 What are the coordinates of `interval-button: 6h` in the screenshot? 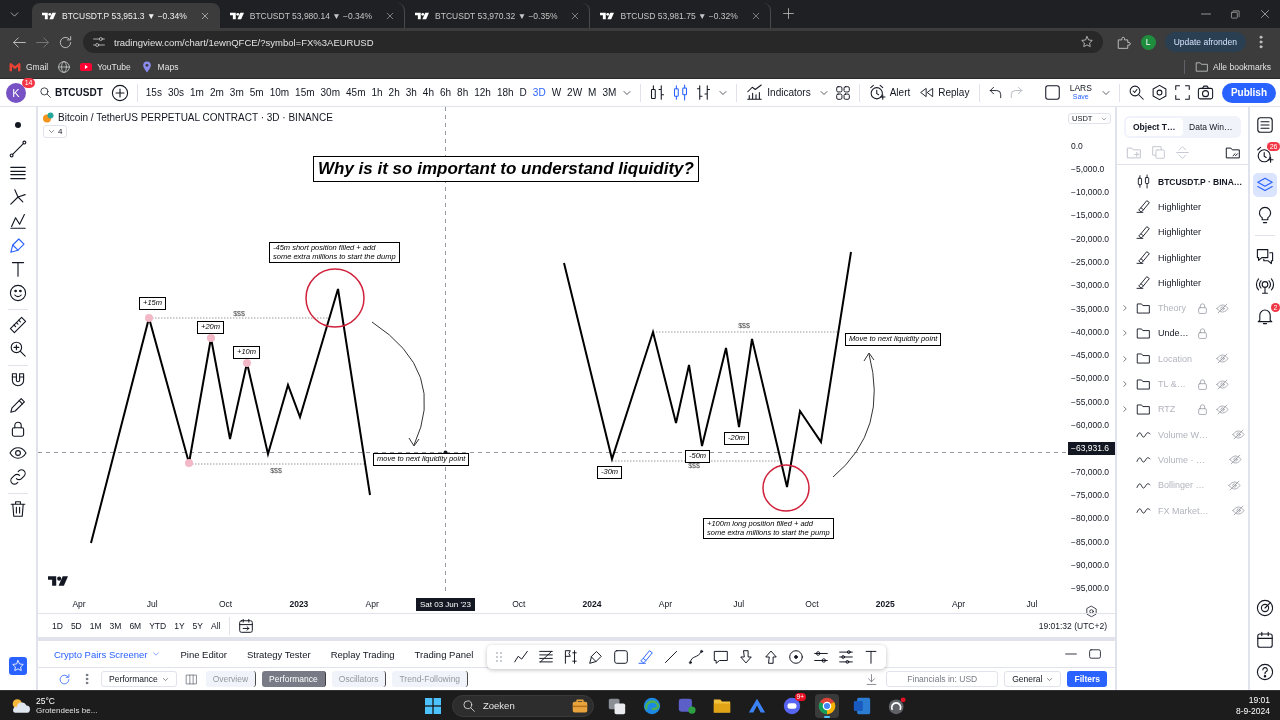 It's located at (445, 92).